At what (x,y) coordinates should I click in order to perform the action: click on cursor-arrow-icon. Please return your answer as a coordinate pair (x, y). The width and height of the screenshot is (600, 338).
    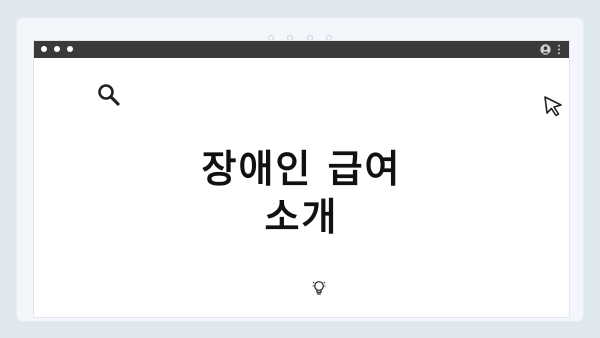
    Looking at the image, I should click on (553, 106).